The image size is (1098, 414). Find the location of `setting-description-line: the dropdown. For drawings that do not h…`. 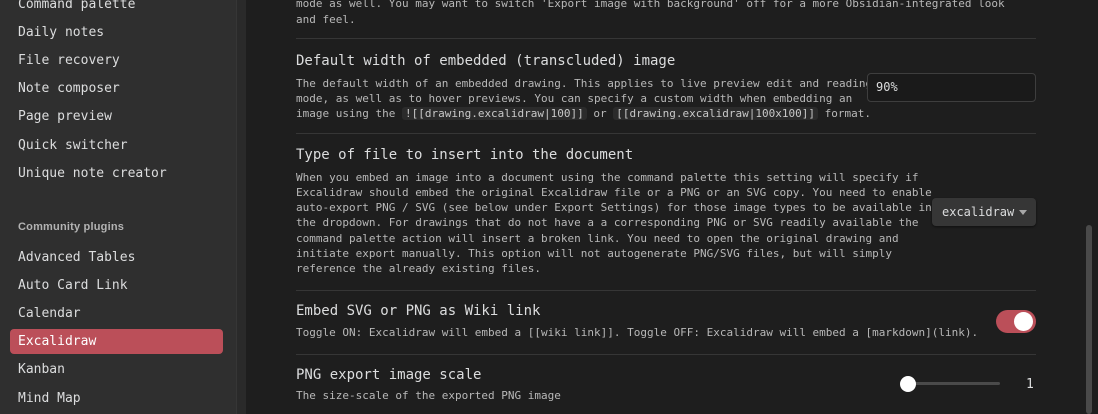

setting-description-line: the dropdown. For drawings that do not h… is located at coordinates (607, 222).